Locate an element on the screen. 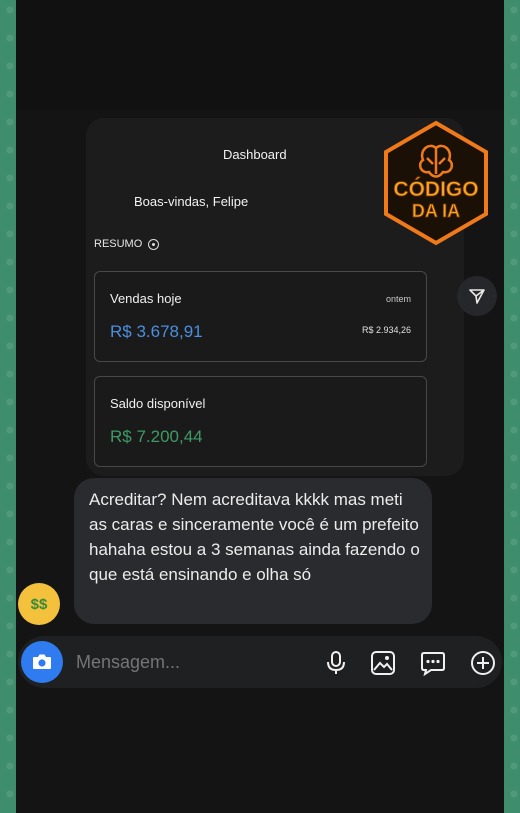  microphone-icon is located at coordinates (336, 663).